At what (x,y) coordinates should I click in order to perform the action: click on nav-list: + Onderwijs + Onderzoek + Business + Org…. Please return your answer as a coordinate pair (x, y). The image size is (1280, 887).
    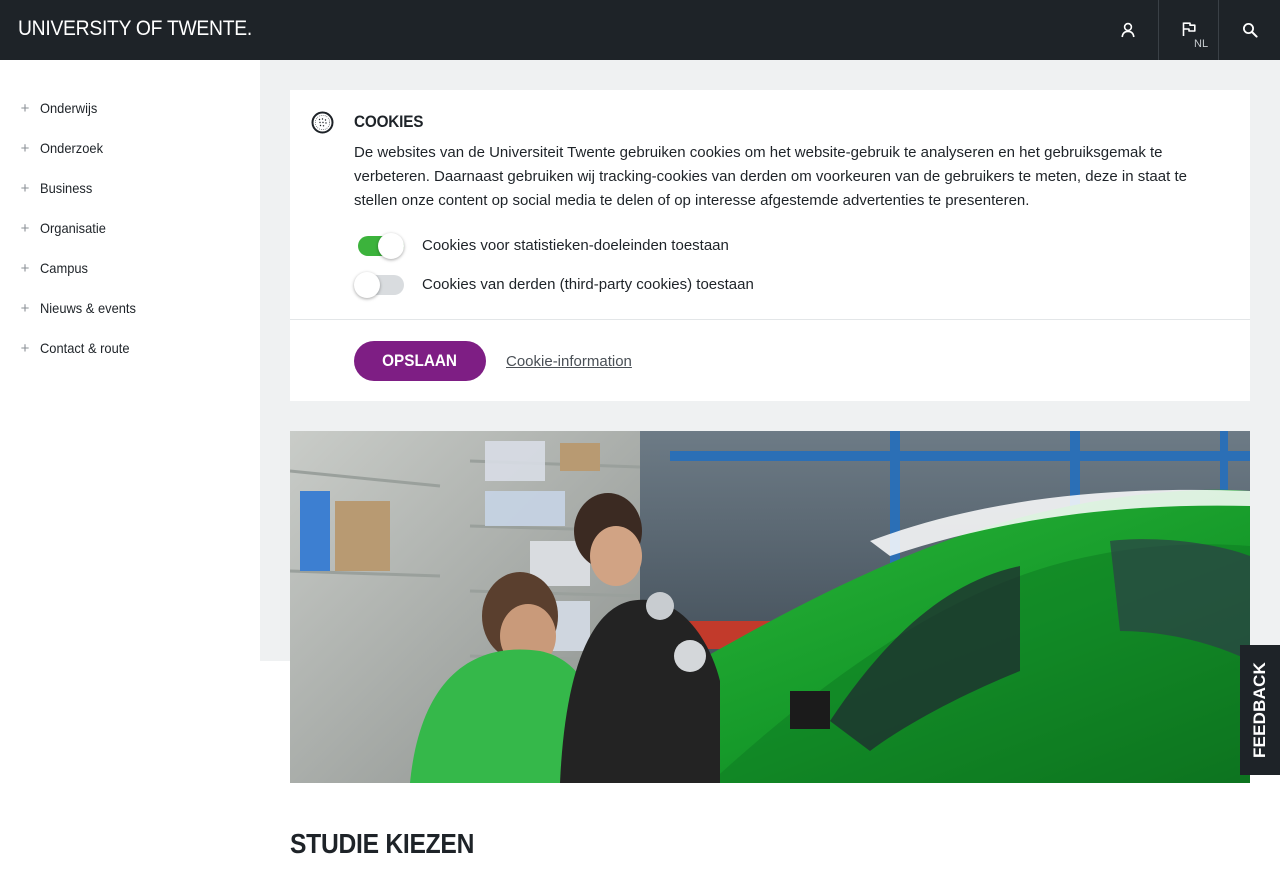
    Looking at the image, I should click on (130, 228).